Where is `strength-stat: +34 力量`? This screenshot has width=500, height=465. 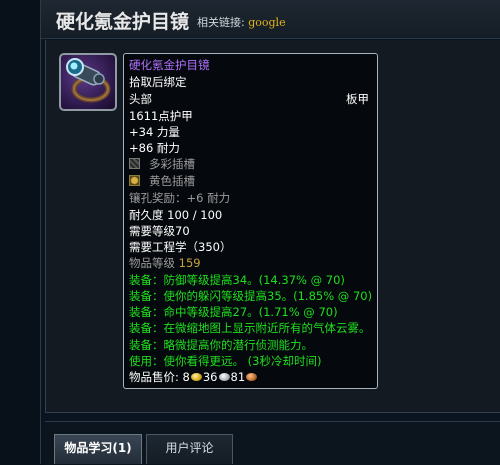 strength-stat: +34 力量 is located at coordinates (154, 132).